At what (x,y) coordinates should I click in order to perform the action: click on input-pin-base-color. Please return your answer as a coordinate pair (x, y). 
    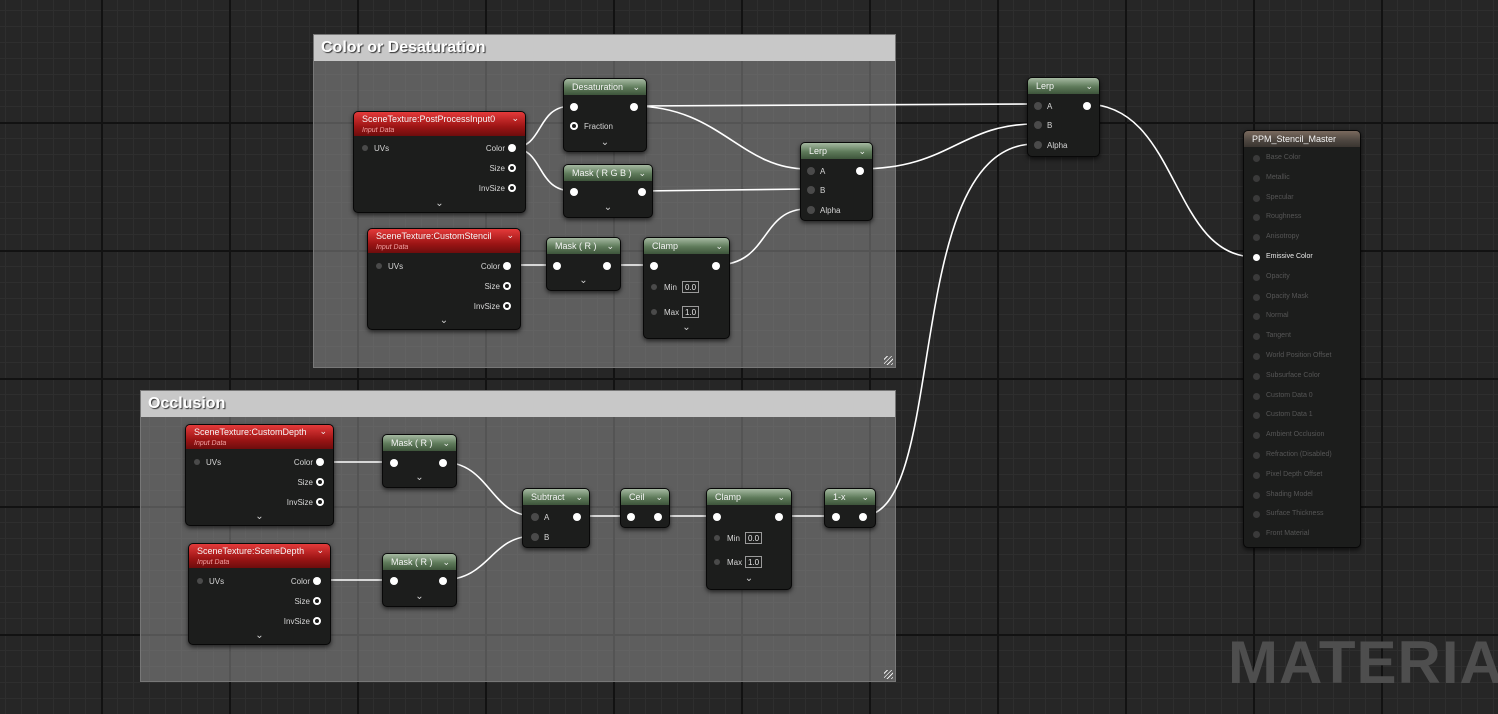
    Looking at the image, I should click on (1256, 158).